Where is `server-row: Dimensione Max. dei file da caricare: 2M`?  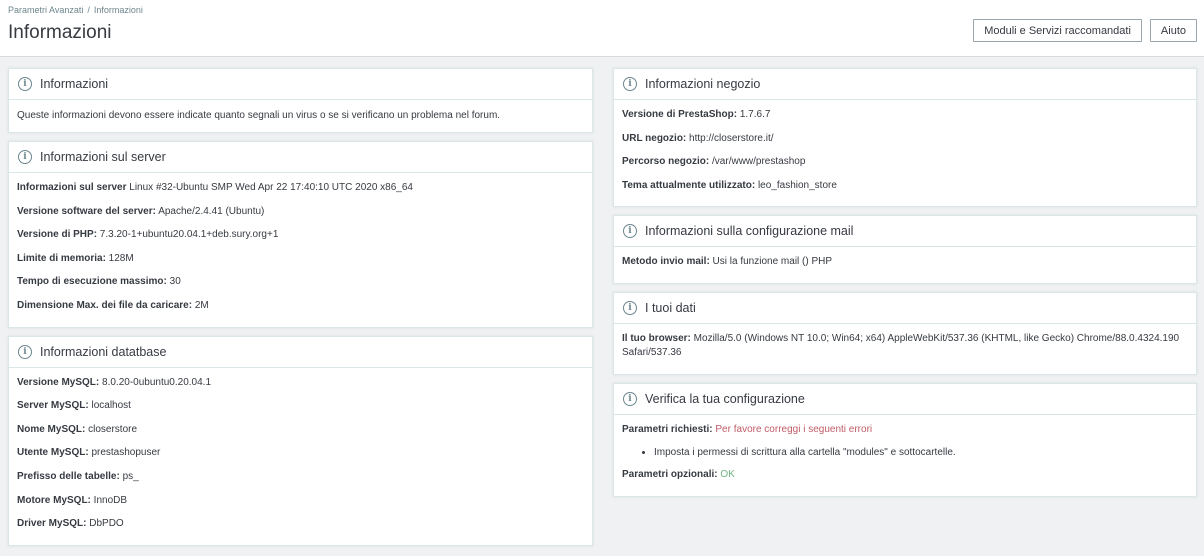
server-row: Dimensione Max. dei file da caricare: 2M is located at coordinates (113, 305).